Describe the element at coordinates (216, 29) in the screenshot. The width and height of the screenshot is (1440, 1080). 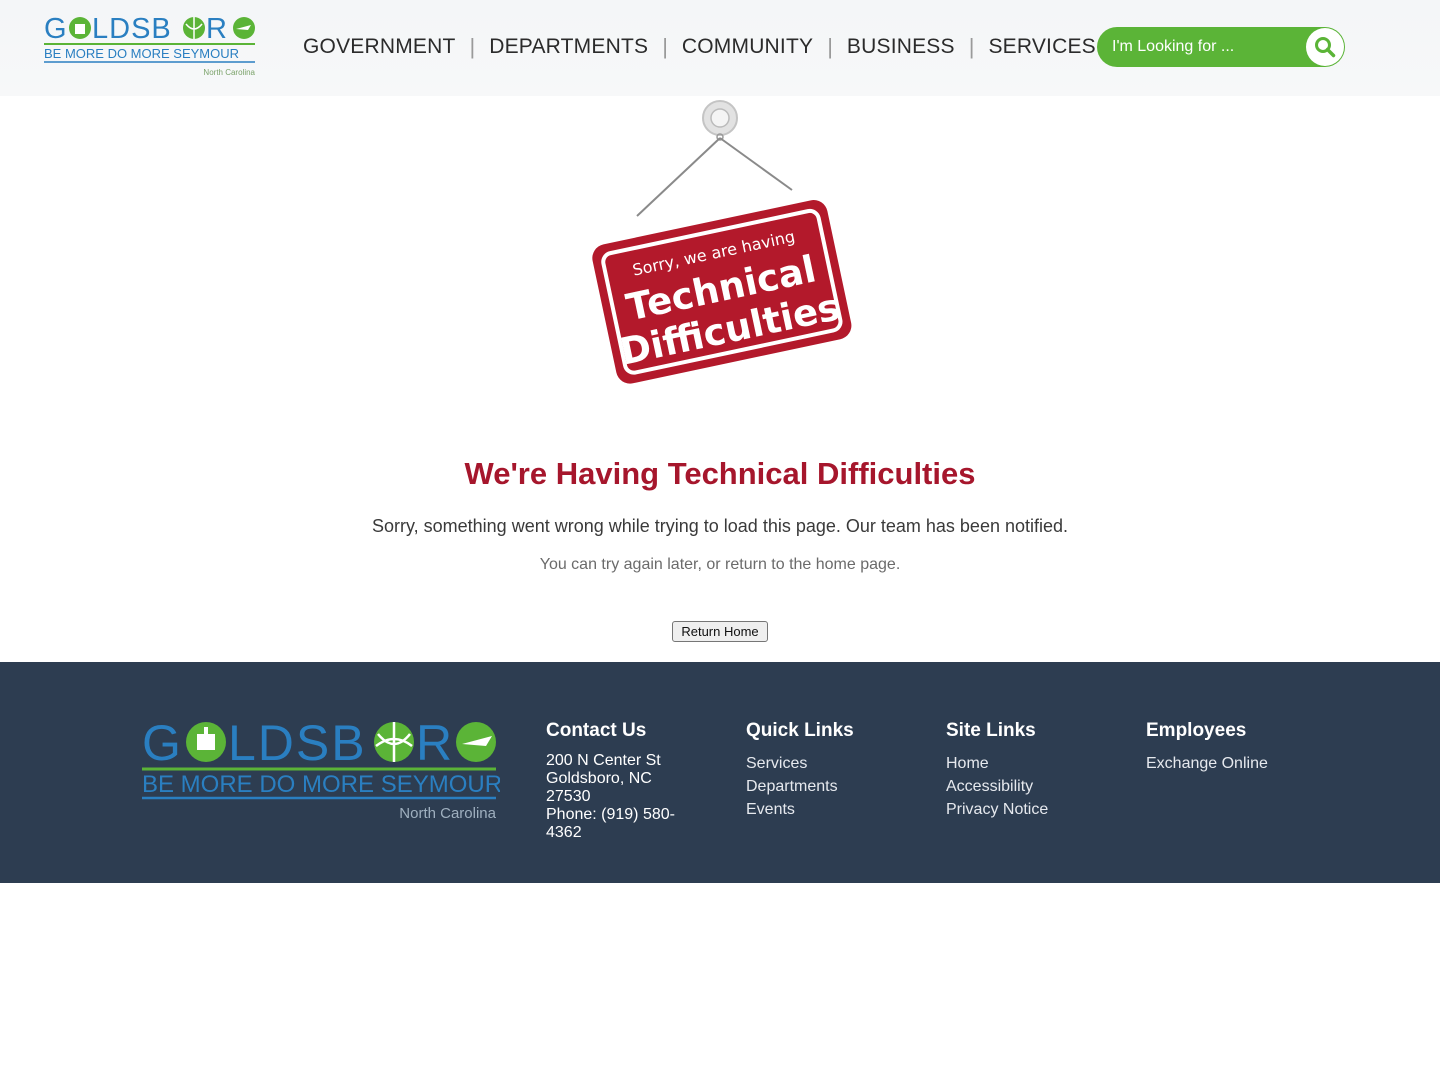
I see `logo-letter-r: R` at that location.